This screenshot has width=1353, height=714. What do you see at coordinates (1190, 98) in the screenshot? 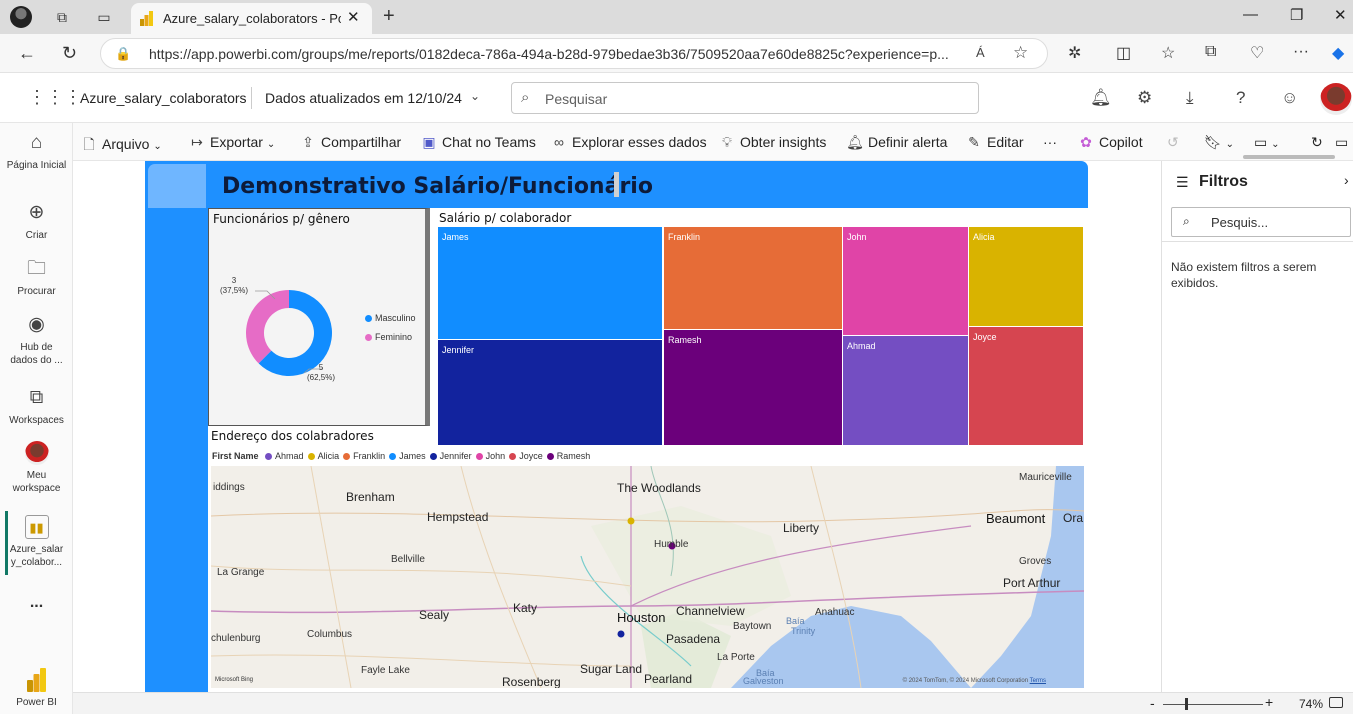
I see `download-icon: ⤓` at bounding box center [1190, 98].